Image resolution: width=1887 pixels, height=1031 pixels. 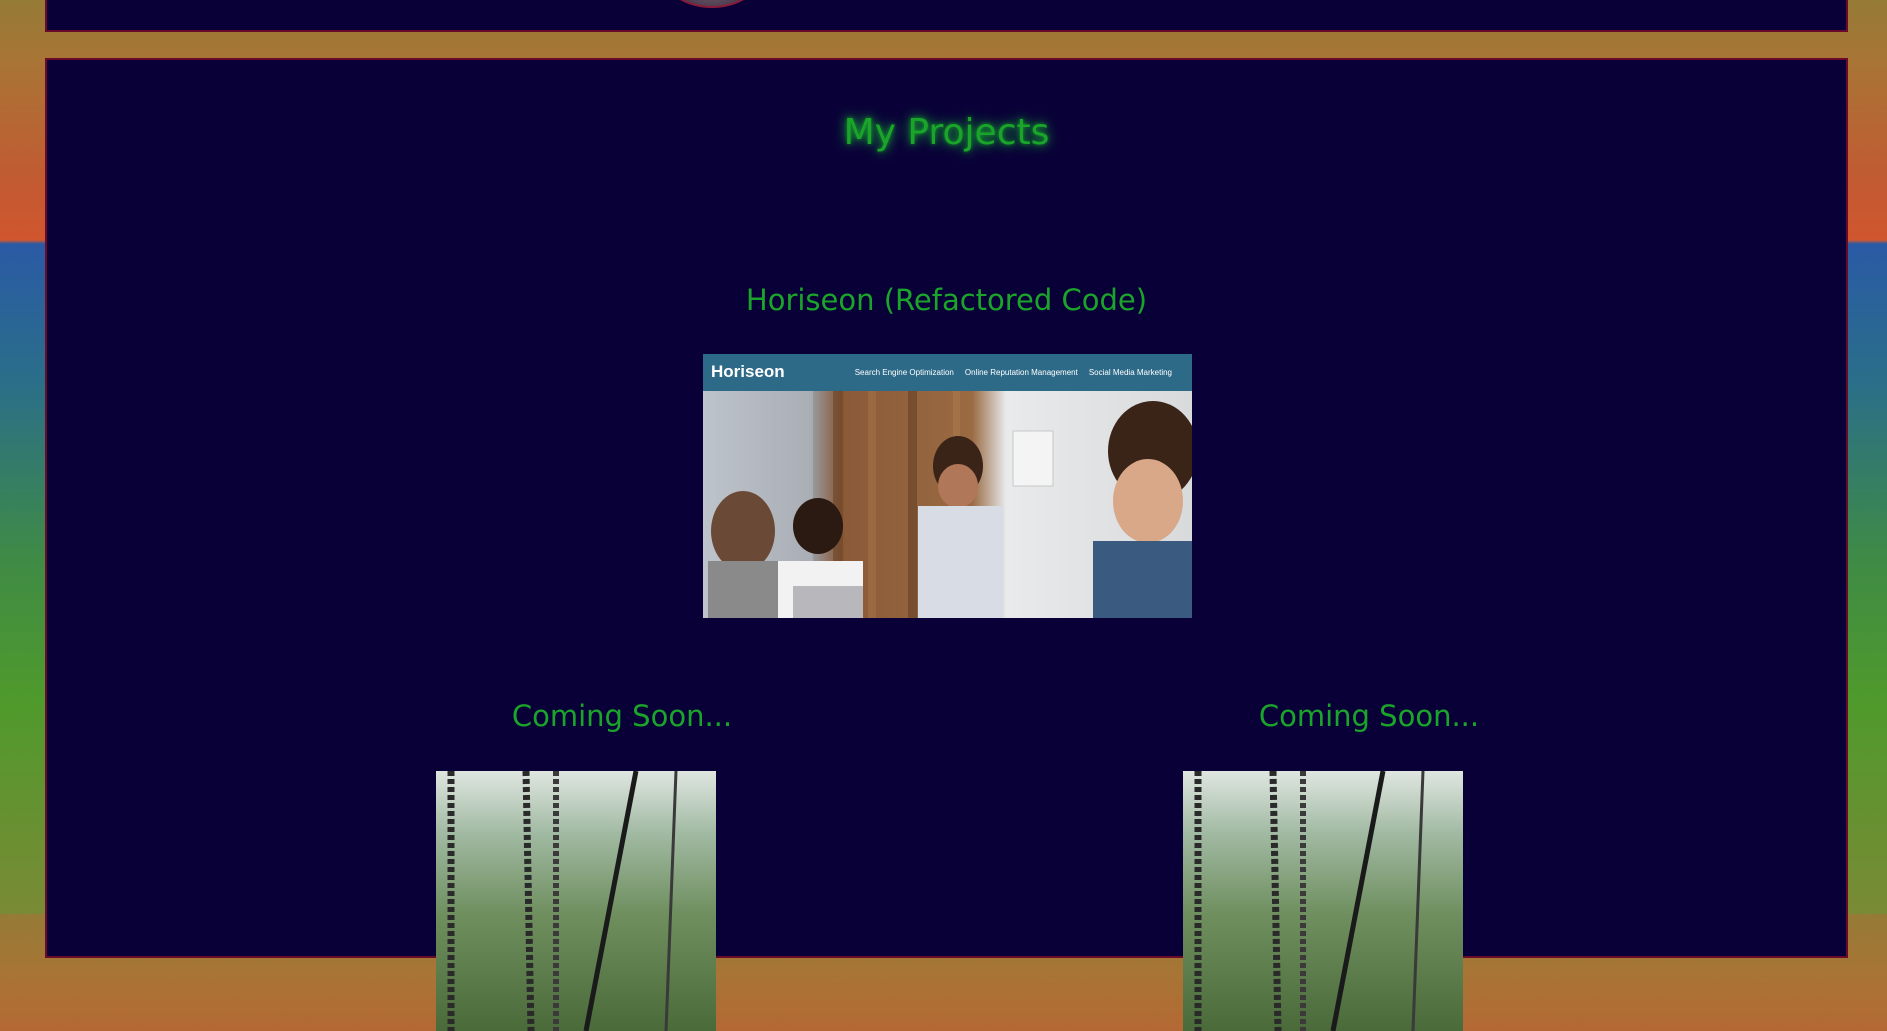 What do you see at coordinates (904, 372) in the screenshot?
I see `horiseon-nav-link: Search Engine Optimization` at bounding box center [904, 372].